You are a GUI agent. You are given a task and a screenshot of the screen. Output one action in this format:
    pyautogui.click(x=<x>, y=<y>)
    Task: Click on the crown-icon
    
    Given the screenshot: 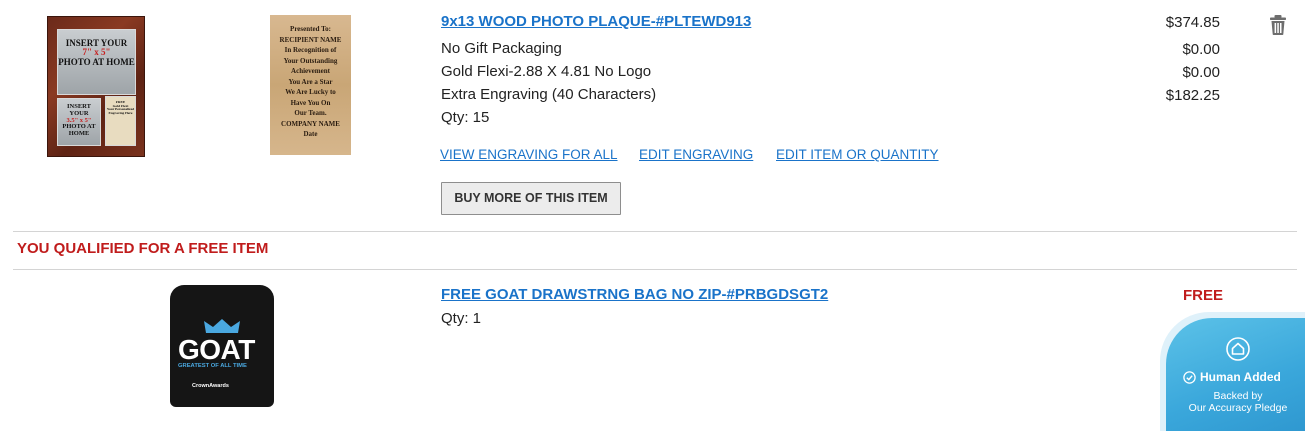 What is the action you would take?
    pyautogui.click(x=222, y=326)
    